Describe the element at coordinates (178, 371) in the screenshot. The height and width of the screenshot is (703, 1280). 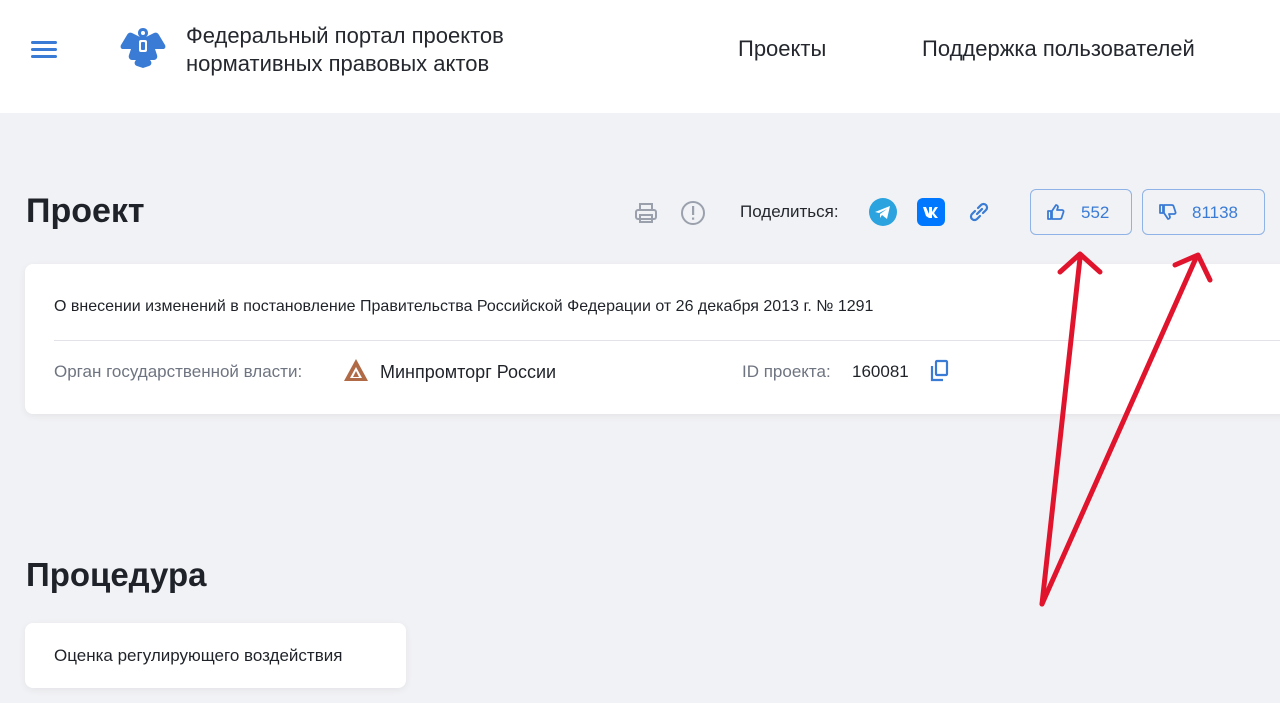
I see `org-label: Орган государственной власти:` at that location.